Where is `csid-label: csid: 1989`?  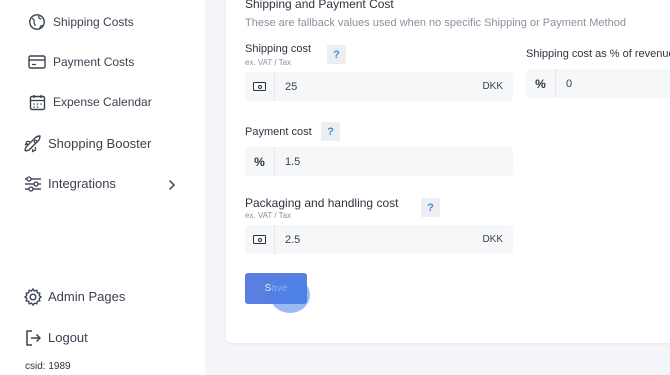
csid-label: csid: 1989 is located at coordinates (48, 366).